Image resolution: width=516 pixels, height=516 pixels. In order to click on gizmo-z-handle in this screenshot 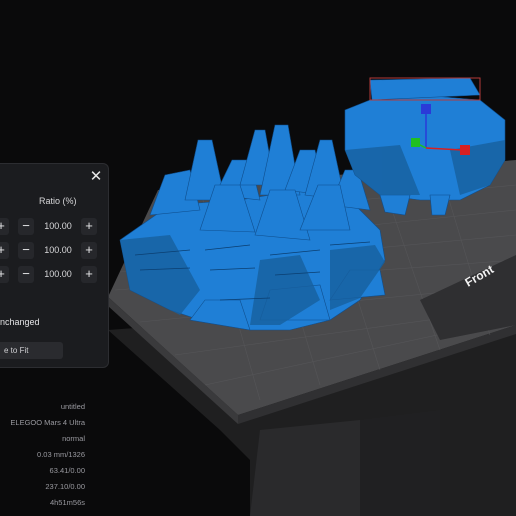, I will do `click(426, 109)`.